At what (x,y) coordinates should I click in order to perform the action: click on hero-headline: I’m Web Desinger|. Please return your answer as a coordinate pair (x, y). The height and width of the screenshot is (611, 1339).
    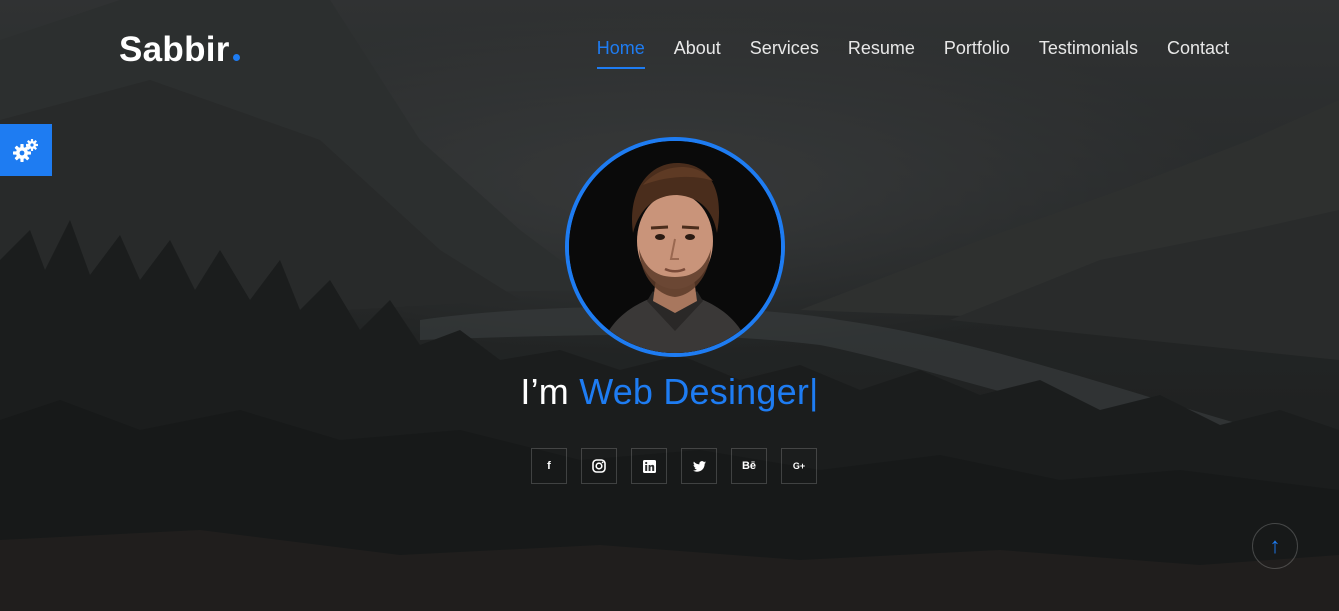
    Looking at the image, I should click on (669, 392).